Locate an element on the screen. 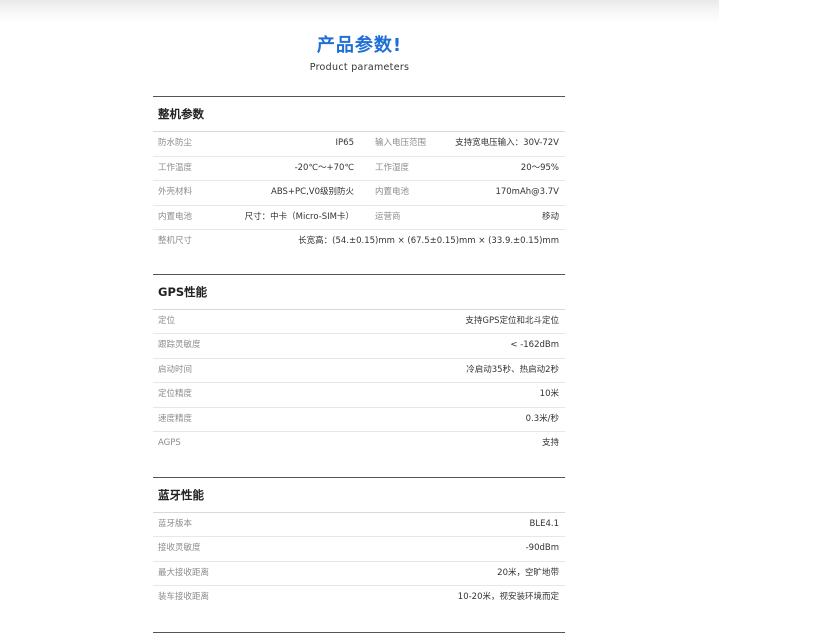 The height and width of the screenshot is (633, 839). table-row: 防水防尘 IP65 输入电压范围 支持宽电压输入：30V-72V is located at coordinates (359, 144).